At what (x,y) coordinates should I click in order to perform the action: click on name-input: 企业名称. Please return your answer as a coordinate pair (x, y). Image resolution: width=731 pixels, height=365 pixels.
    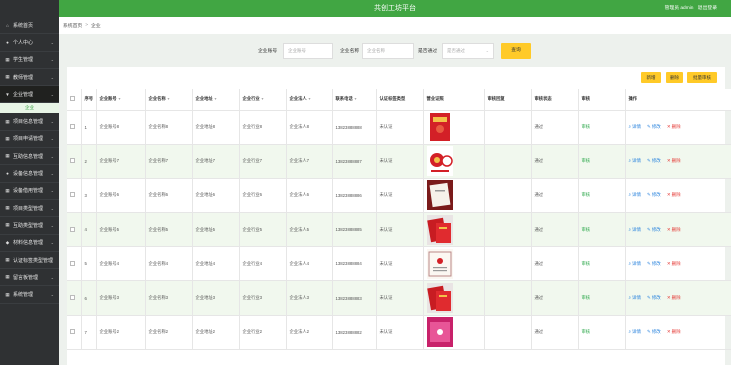
    Looking at the image, I should click on (388, 51).